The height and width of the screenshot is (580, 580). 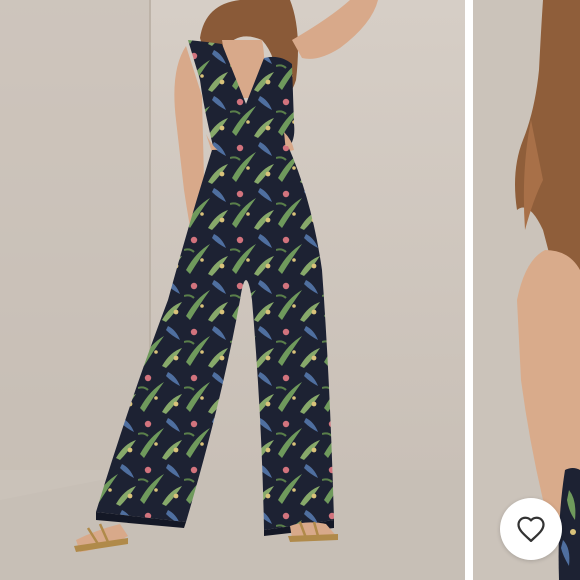 What do you see at coordinates (469, 290) in the screenshot?
I see `slide-gutter` at bounding box center [469, 290].